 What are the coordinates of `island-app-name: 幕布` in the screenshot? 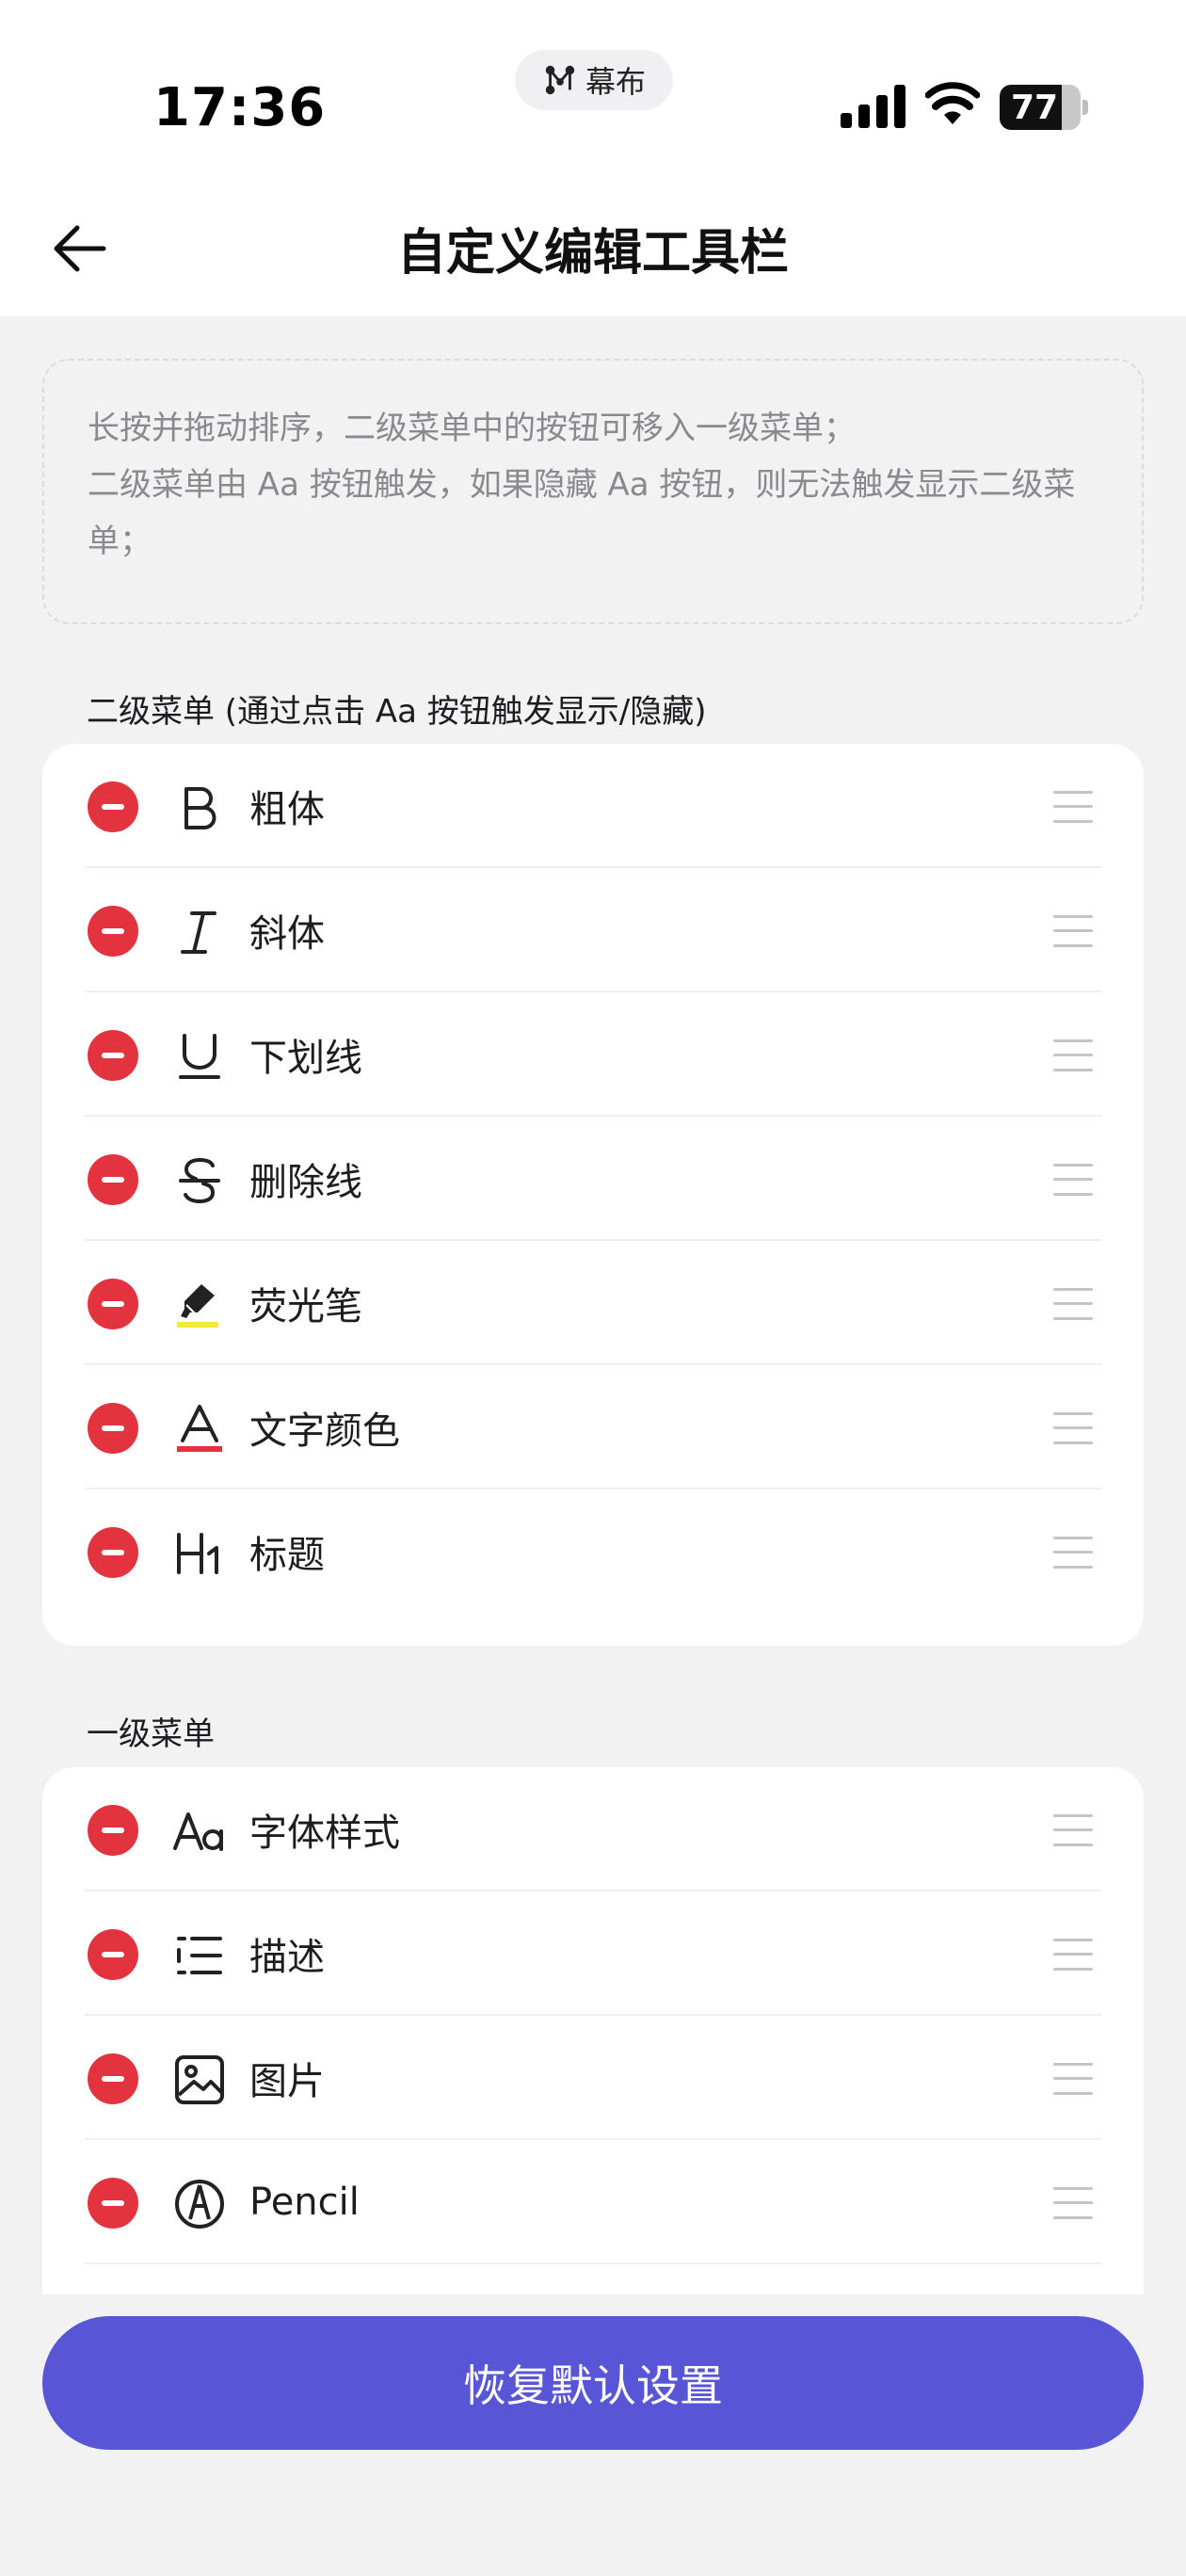 It's located at (615, 82).